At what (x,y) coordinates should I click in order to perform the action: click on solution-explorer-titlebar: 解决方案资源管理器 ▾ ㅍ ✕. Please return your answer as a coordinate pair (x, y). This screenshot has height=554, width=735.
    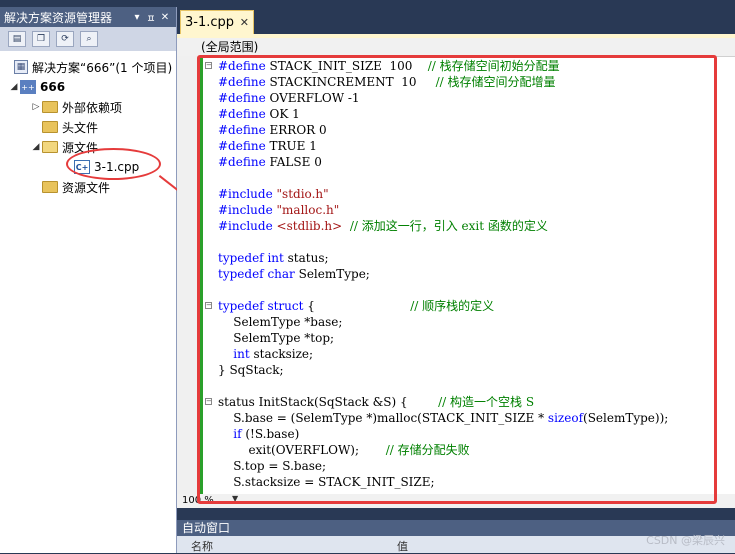
    Looking at the image, I should click on (88, 17).